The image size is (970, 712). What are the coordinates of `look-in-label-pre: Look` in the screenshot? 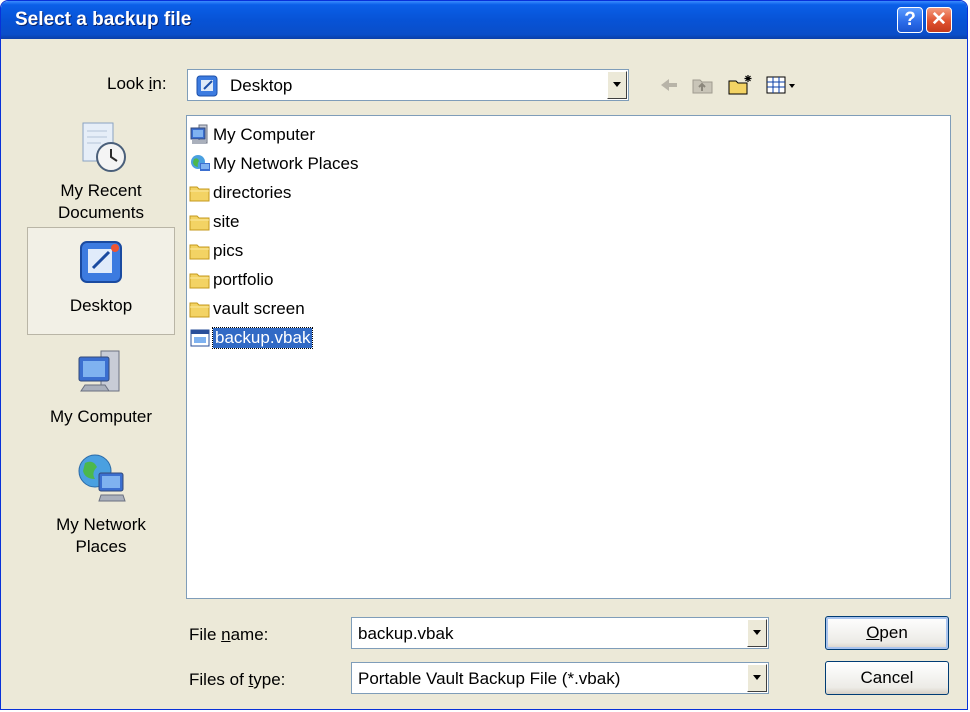 It's located at (128, 83).